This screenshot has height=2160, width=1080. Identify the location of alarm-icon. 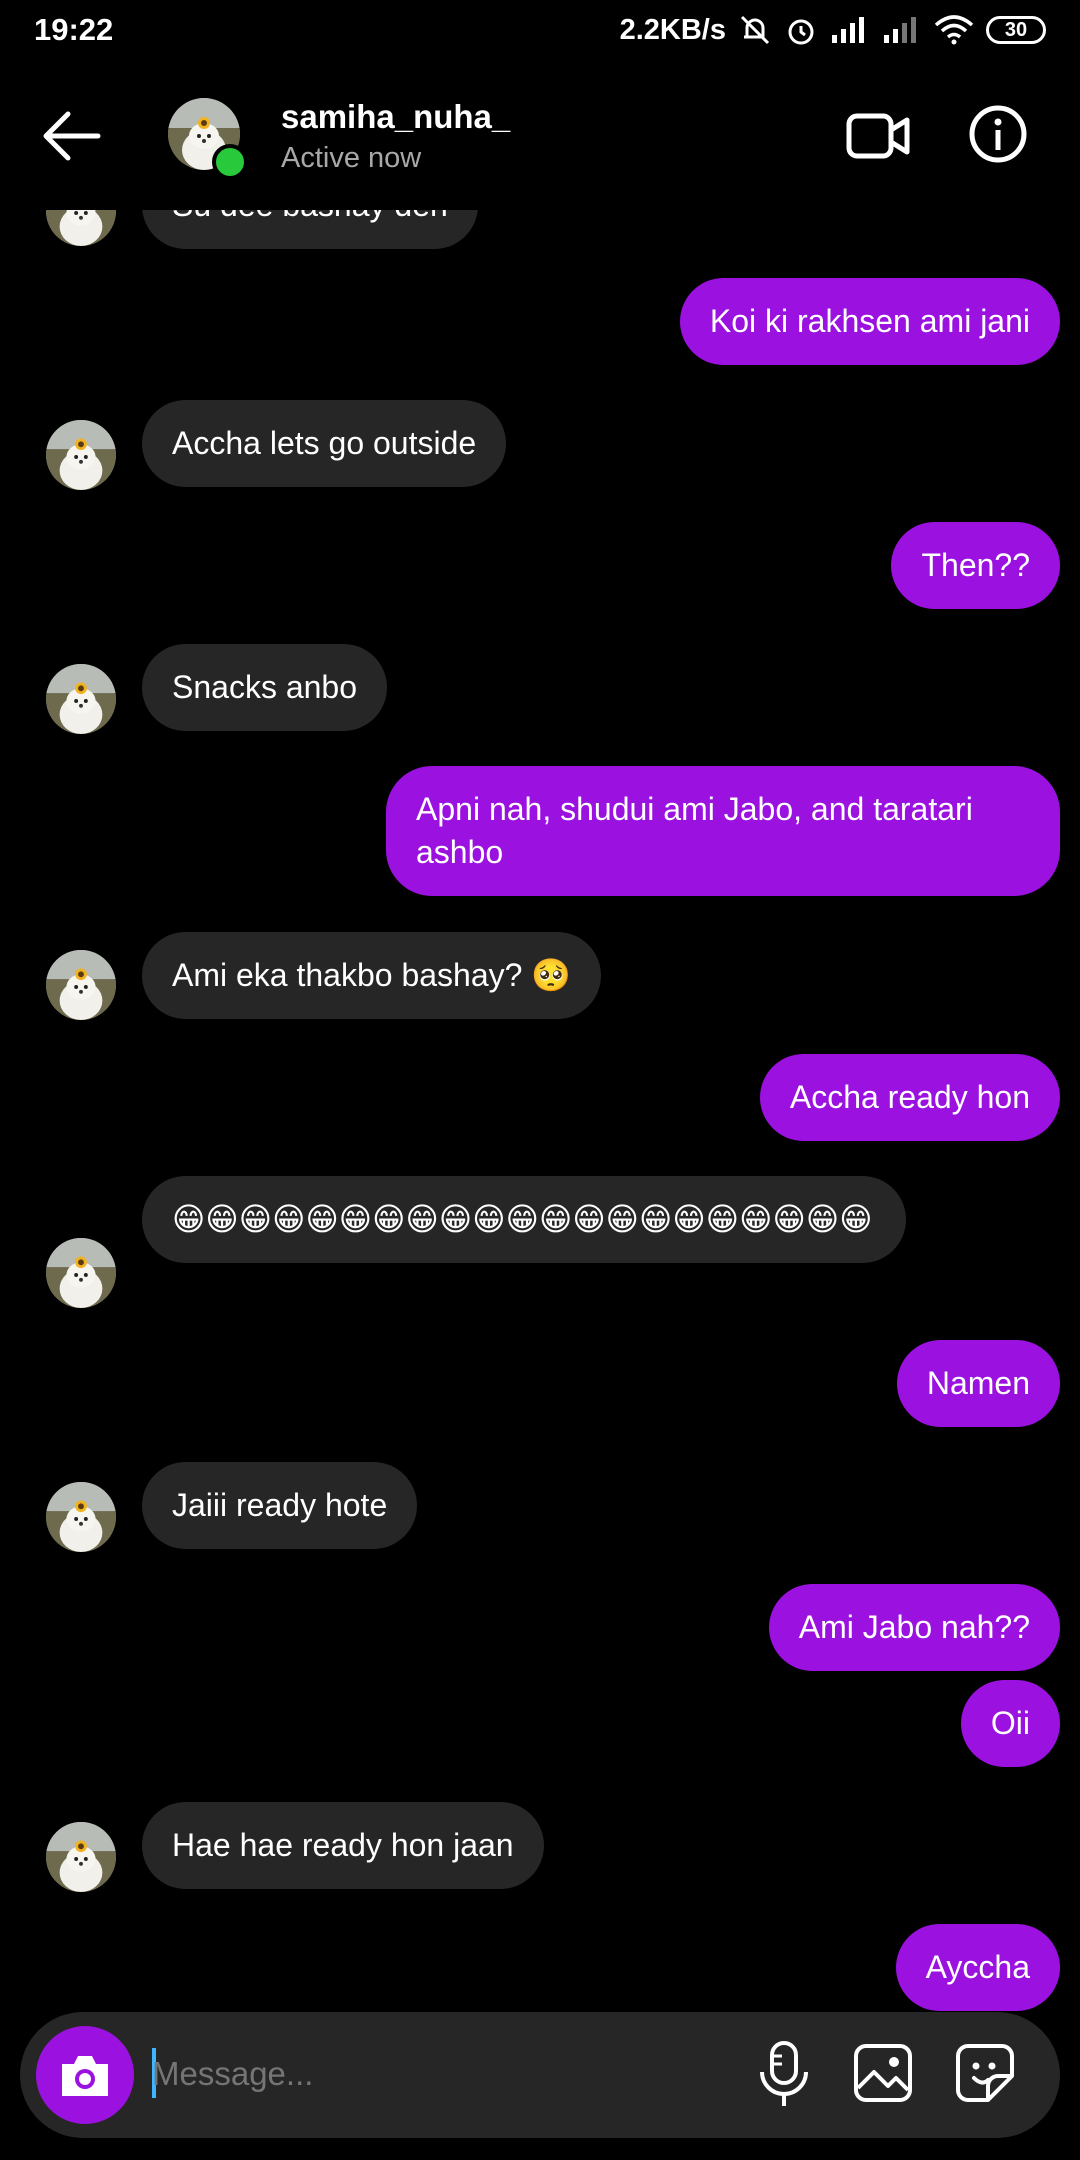
(801, 32).